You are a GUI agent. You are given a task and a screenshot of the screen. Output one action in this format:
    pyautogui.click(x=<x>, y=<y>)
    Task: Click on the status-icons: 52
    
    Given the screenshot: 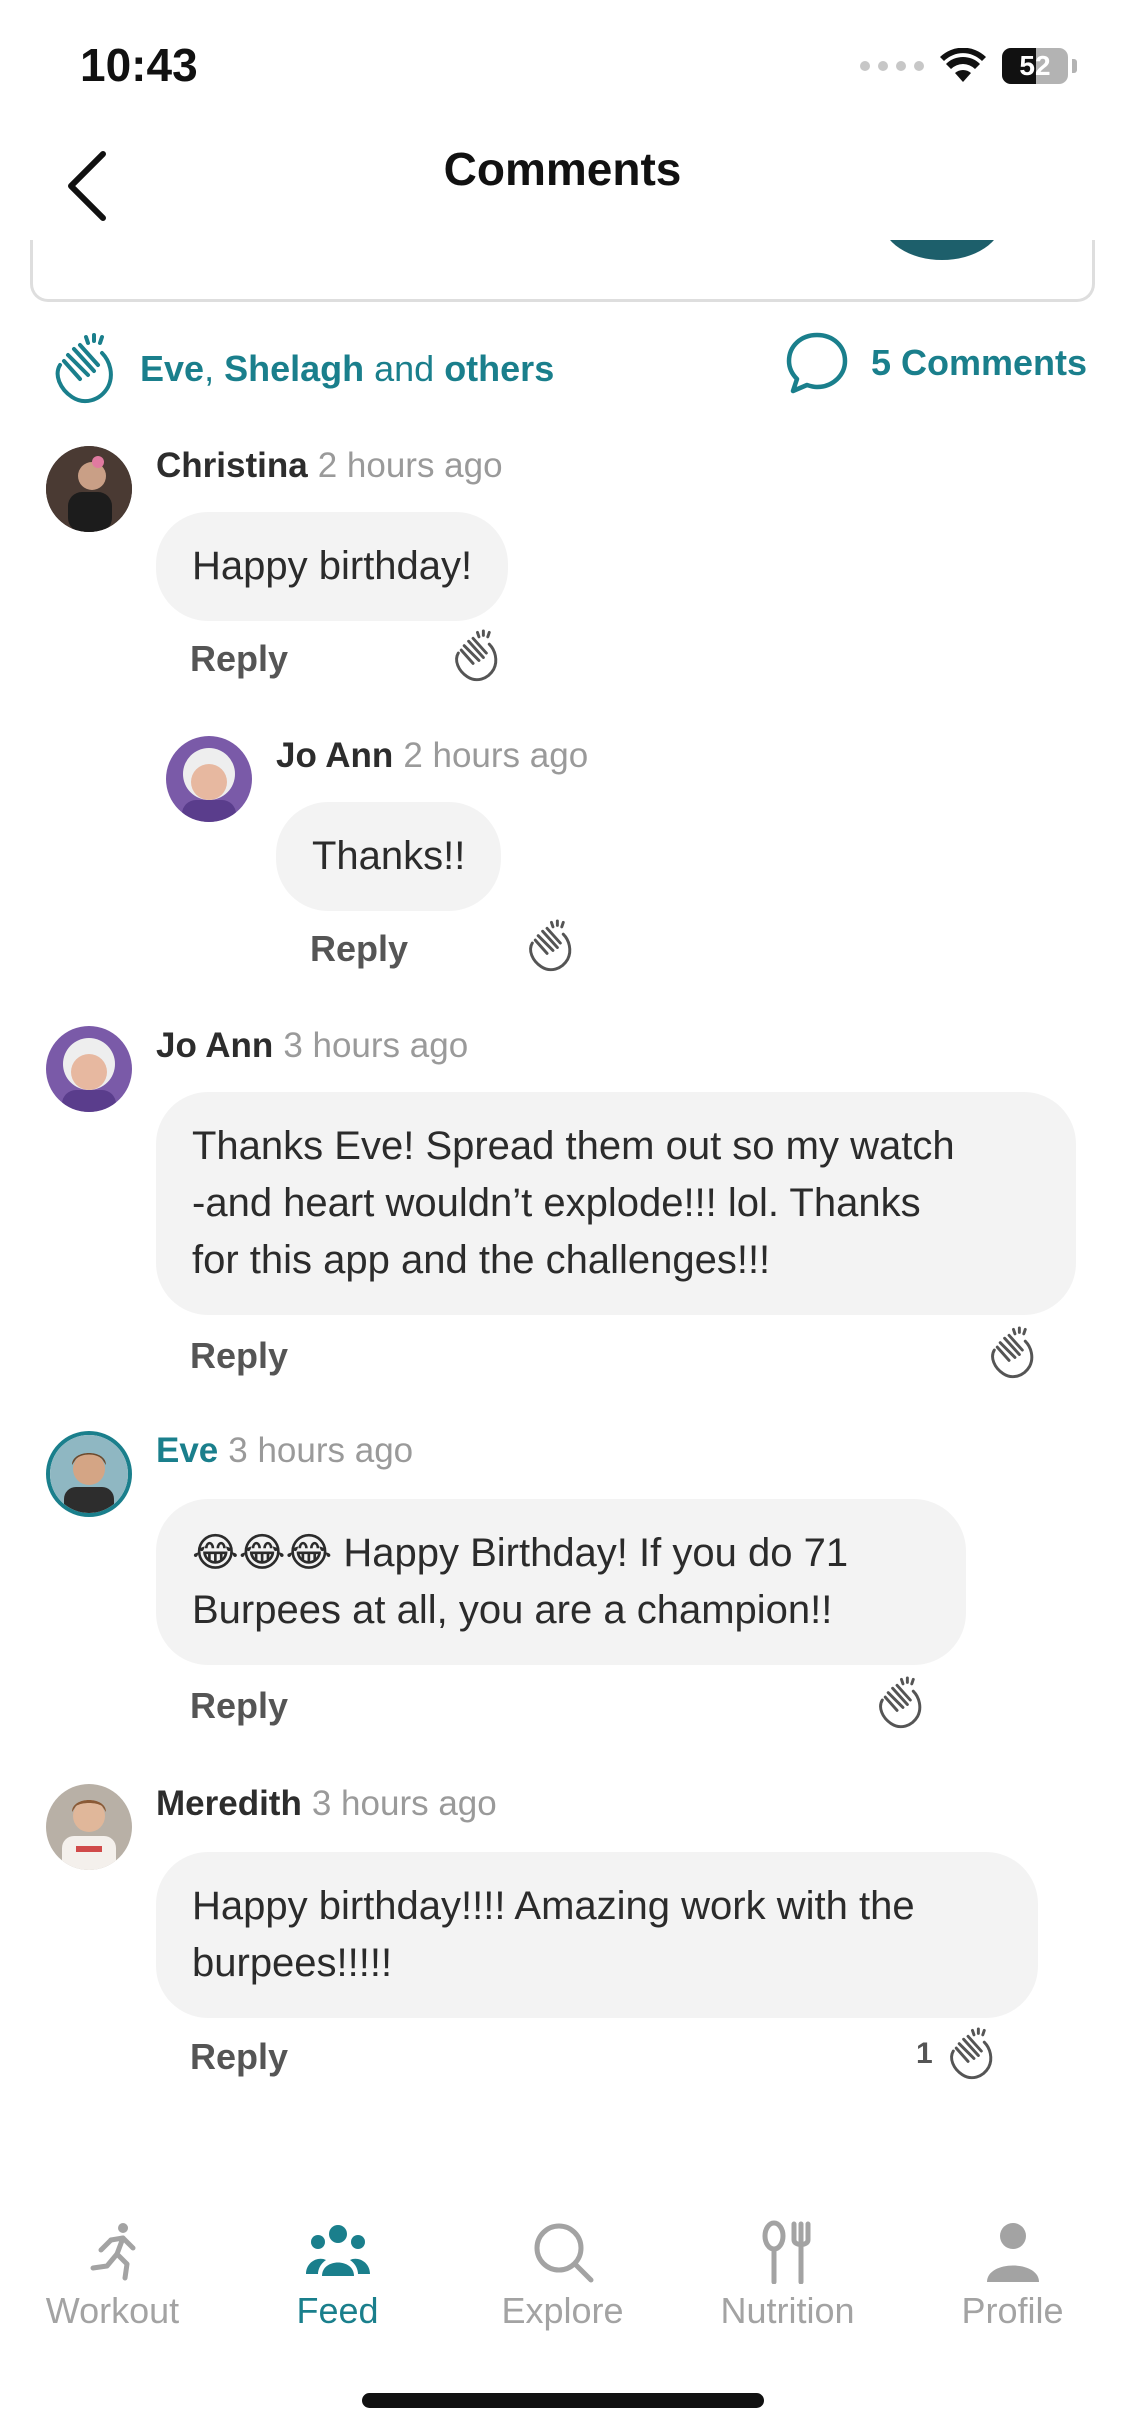 What is the action you would take?
    pyautogui.click(x=968, y=66)
    